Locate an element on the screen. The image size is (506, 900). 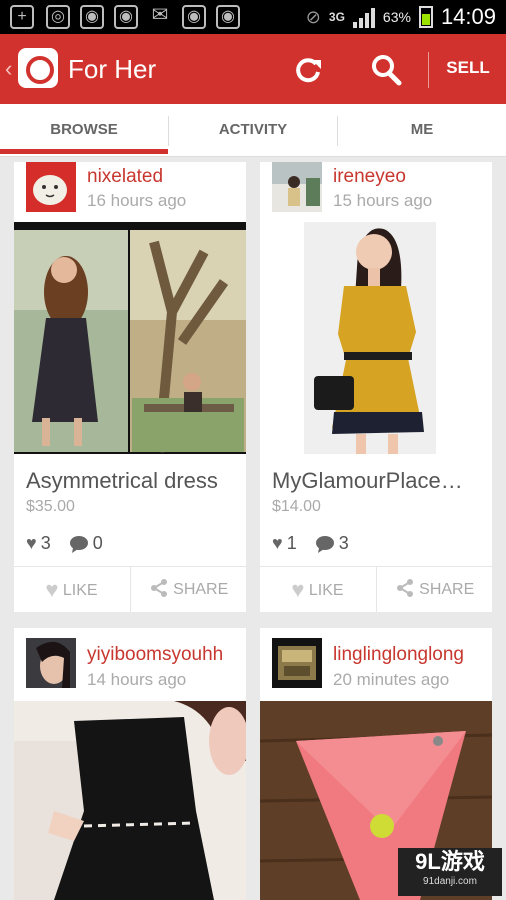
watermark-url: 91danji.com is located at coordinates (450, 881).